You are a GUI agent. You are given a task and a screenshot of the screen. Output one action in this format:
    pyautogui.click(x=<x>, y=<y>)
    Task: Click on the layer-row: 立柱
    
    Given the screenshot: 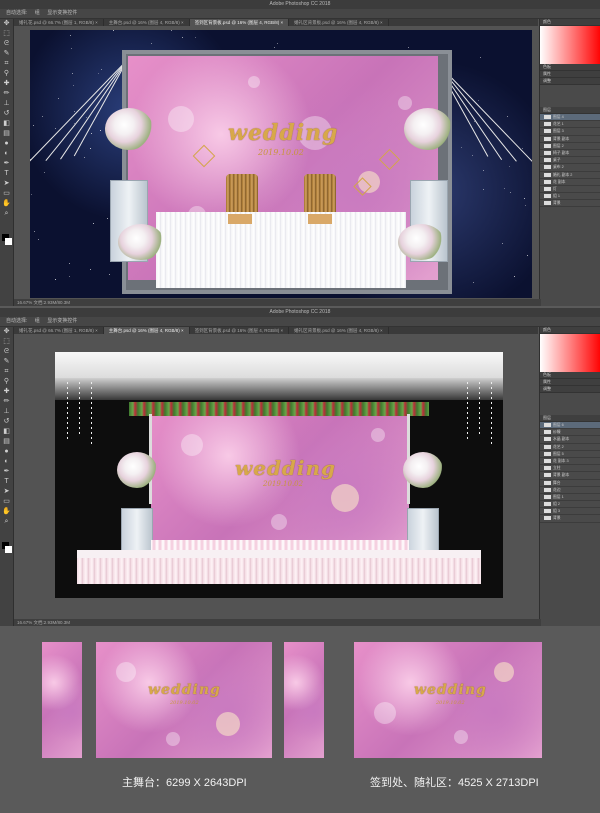 What is the action you would take?
    pyautogui.click(x=570, y=469)
    